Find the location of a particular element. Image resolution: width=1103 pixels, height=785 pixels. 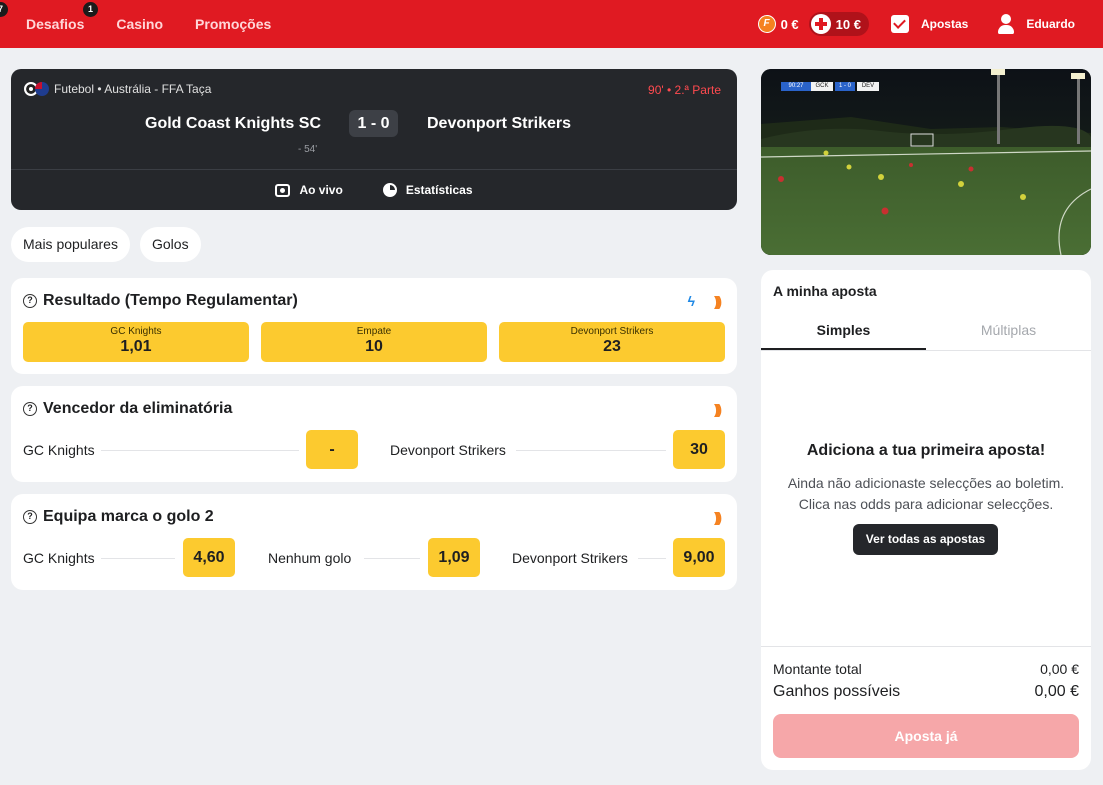

slip-title: A minha aposta is located at coordinates (825, 291).